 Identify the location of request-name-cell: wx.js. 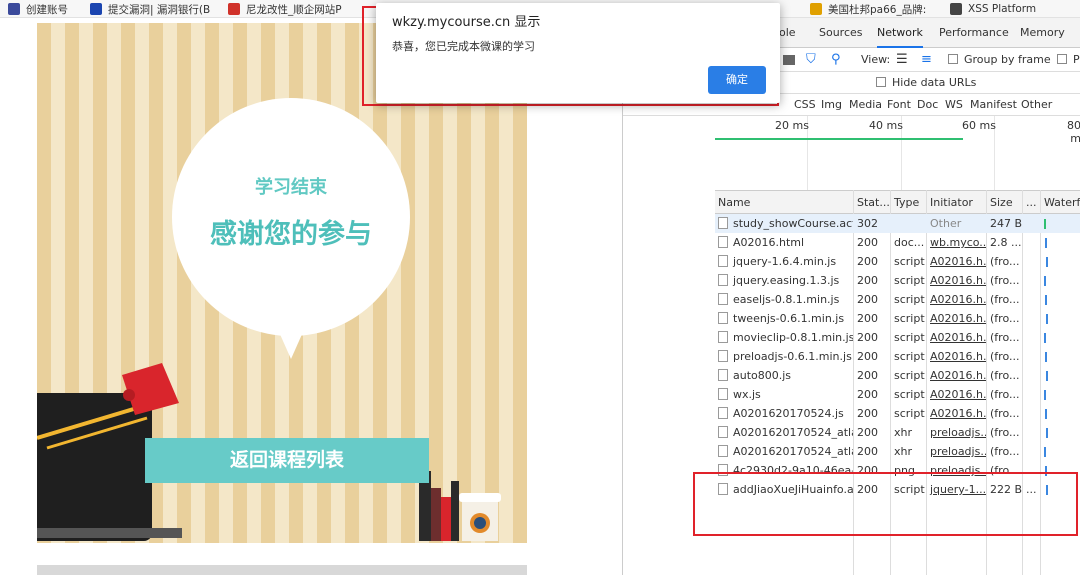
(784, 394).